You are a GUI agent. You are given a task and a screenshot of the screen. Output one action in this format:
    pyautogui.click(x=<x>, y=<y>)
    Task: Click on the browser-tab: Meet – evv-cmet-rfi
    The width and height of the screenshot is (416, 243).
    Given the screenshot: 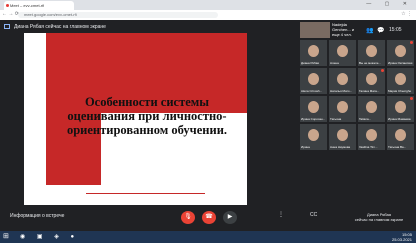 What is the action you would take?
    pyautogui.click(x=39, y=5)
    